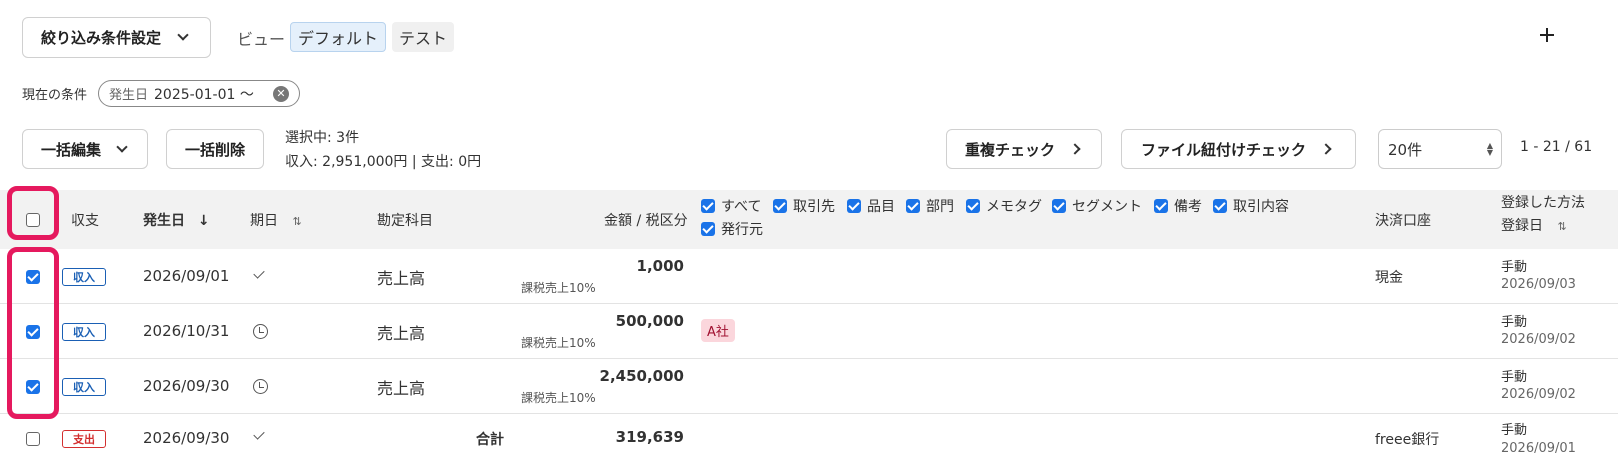  What do you see at coordinates (164, 221) in the screenshot?
I see `col-date-label: 発生日` at bounding box center [164, 221].